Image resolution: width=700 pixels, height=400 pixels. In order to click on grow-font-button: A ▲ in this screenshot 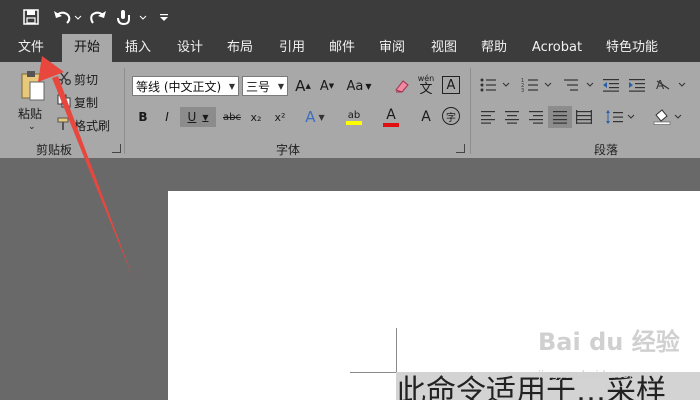, I will do `click(303, 86)`.